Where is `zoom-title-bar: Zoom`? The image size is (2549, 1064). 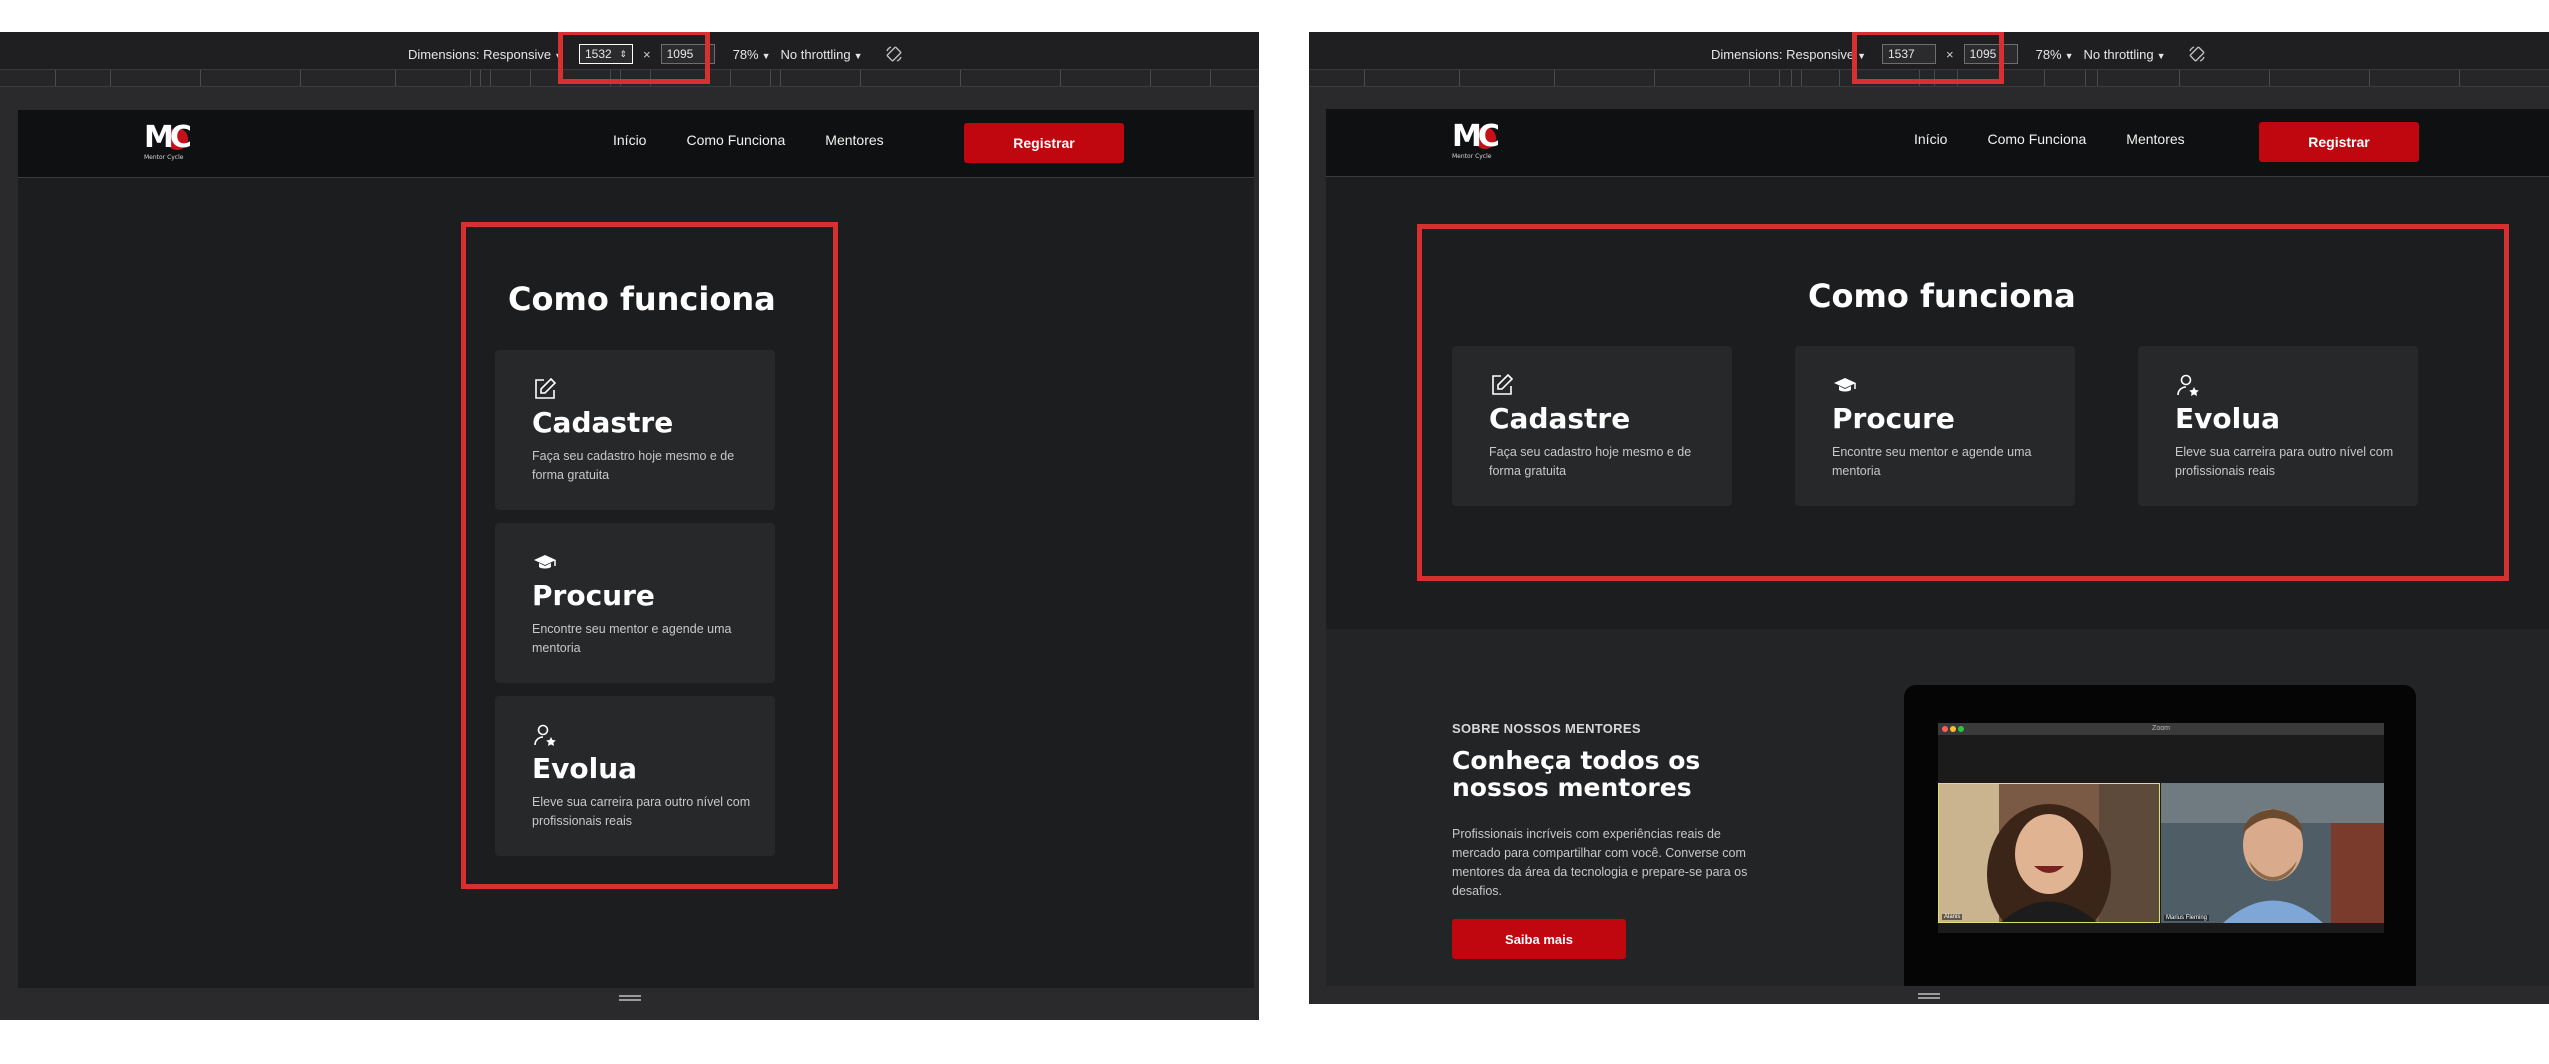
zoom-title-bar: Zoom is located at coordinates (2161, 729).